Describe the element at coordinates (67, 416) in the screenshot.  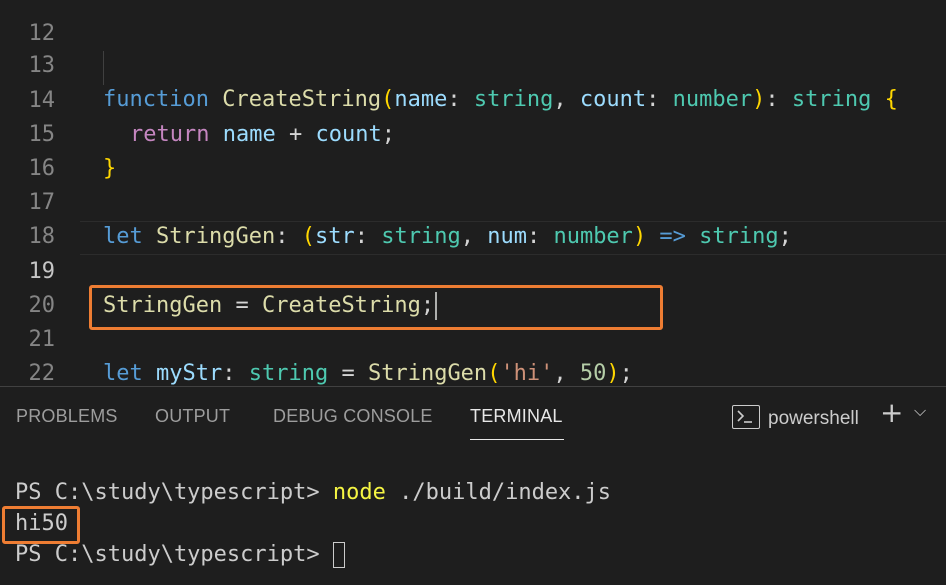
I see `tab-problems: PROBLEMS` at that location.